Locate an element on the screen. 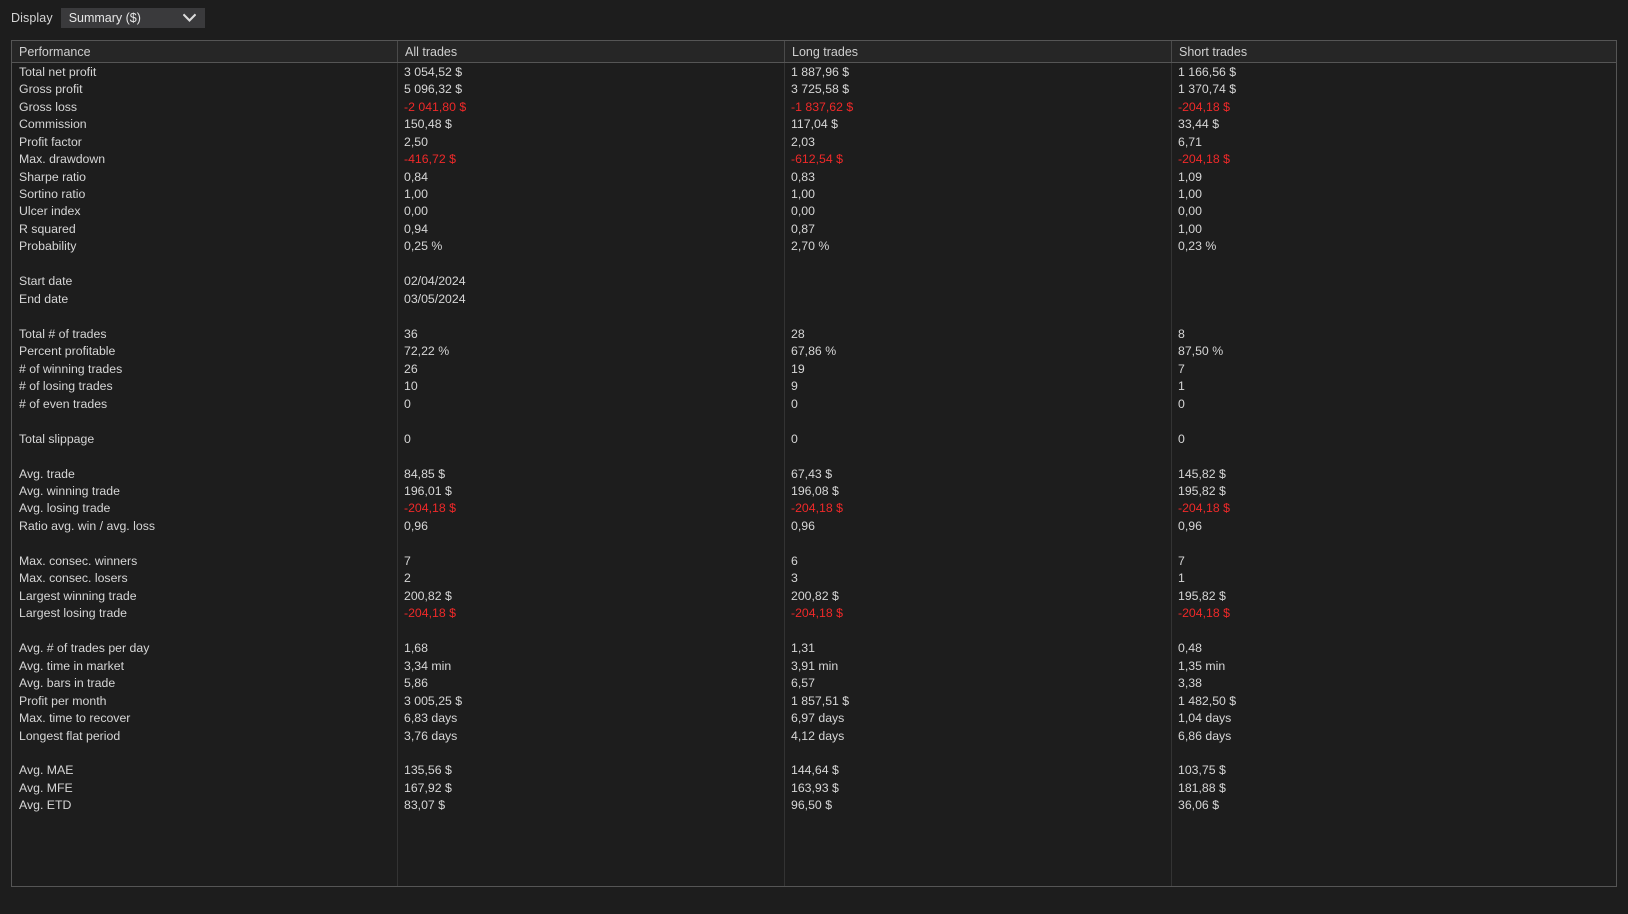  table-row: Profit factor 2,50 2,03 6,71 is located at coordinates (814, 141).